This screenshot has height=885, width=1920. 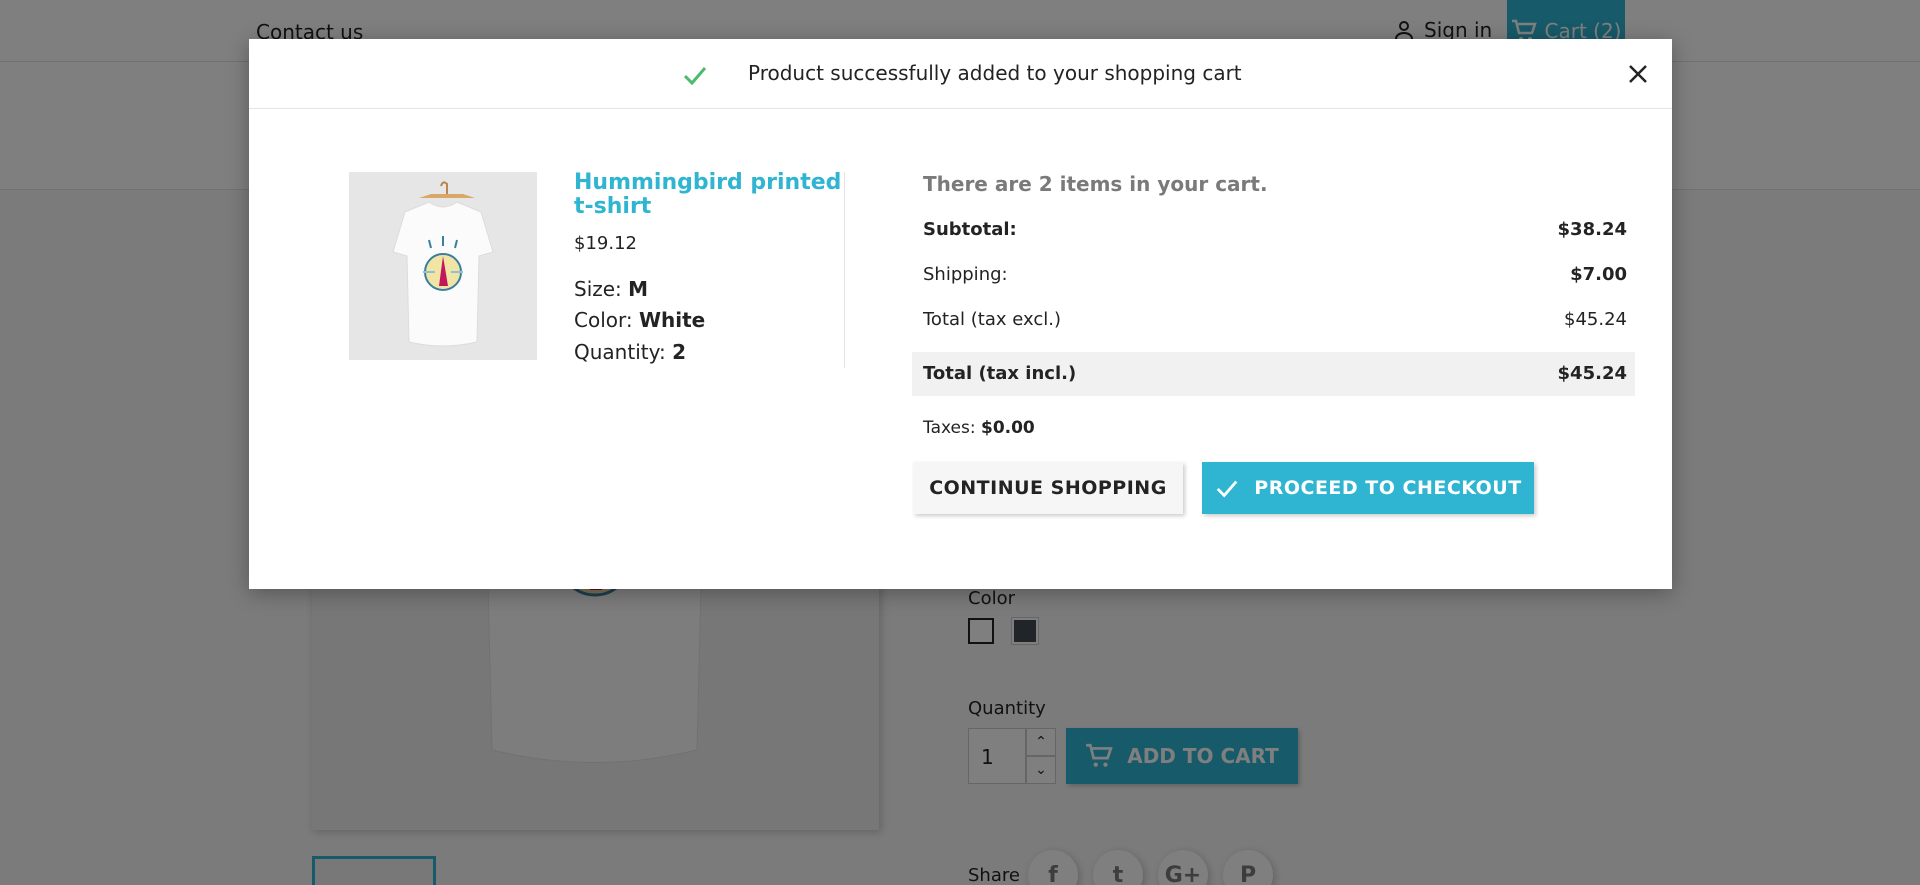 I want to click on shipping-label: Shipping:, so click(x=965, y=274).